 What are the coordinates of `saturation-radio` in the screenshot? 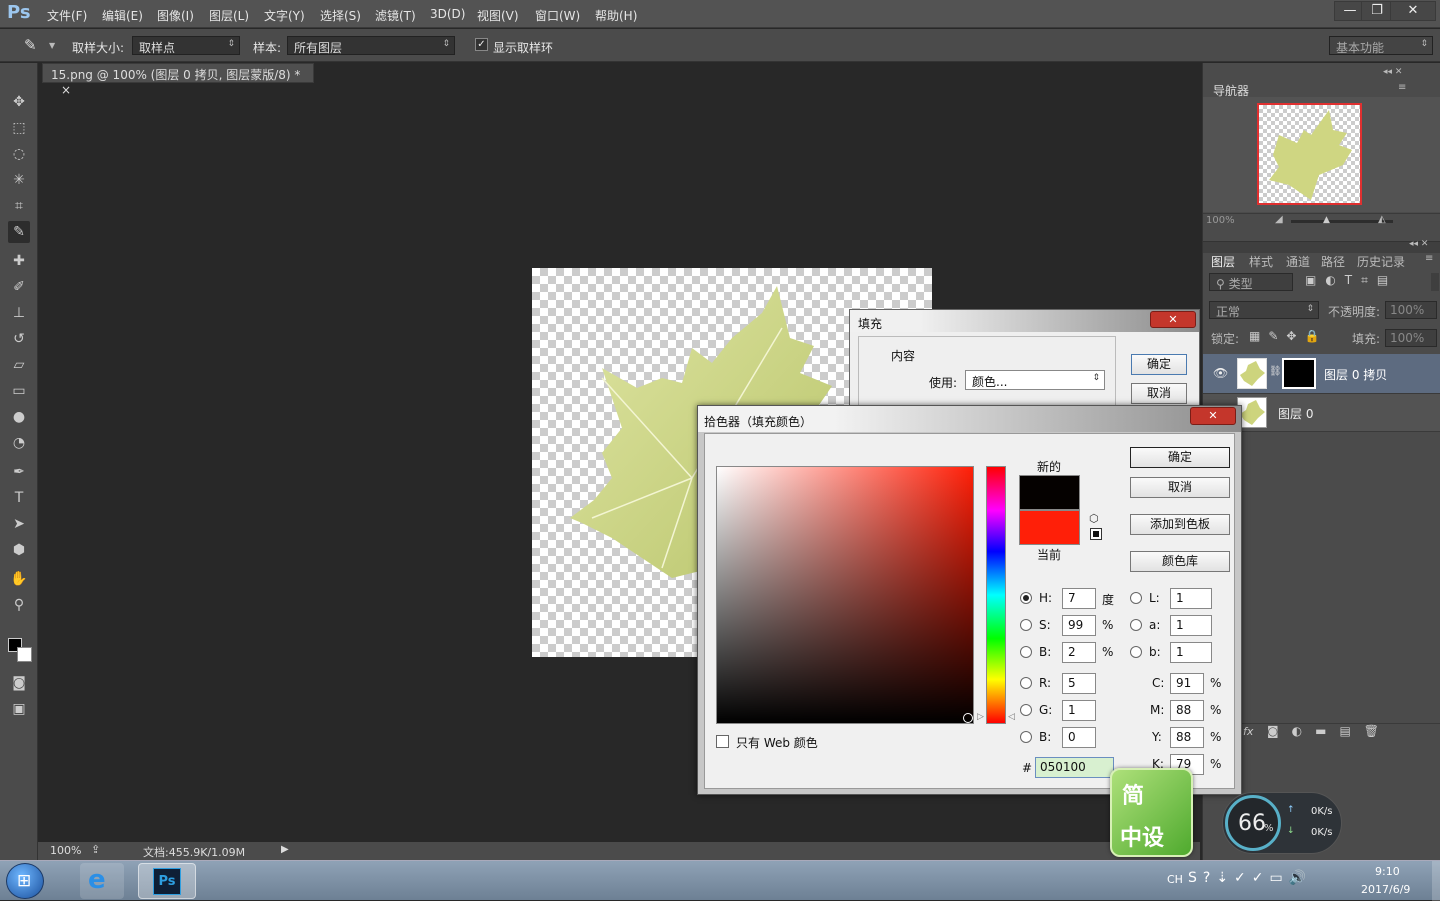 It's located at (1026, 625).